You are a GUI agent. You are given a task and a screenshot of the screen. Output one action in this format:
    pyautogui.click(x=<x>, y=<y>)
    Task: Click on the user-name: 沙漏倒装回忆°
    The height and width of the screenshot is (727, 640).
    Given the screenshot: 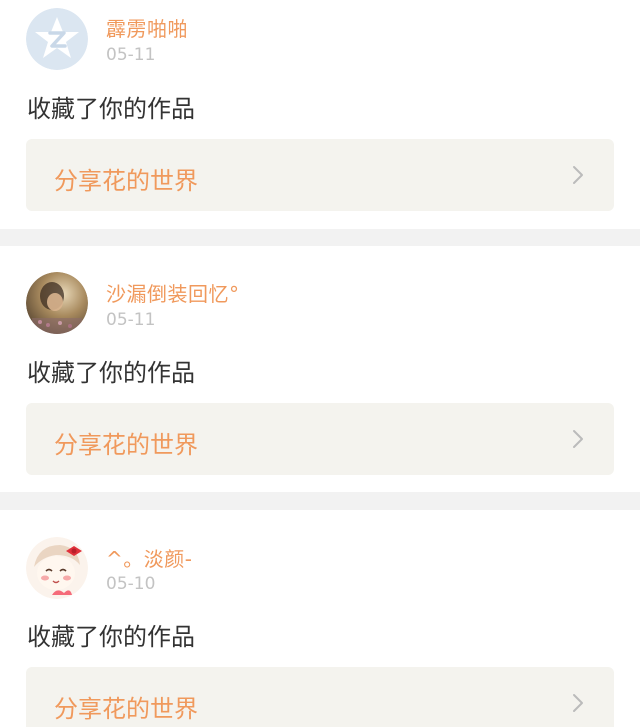 What is the action you would take?
    pyautogui.click(x=173, y=292)
    